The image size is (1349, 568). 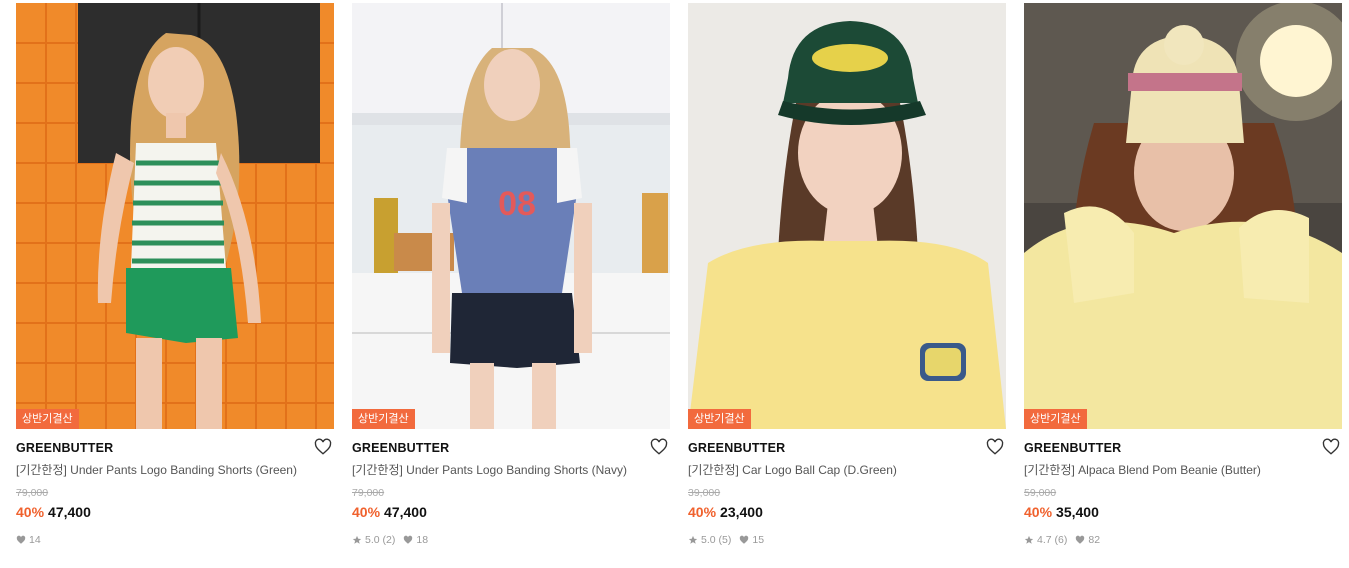 I want to click on product-meta: 5.0 (2) 18, so click(x=511, y=540).